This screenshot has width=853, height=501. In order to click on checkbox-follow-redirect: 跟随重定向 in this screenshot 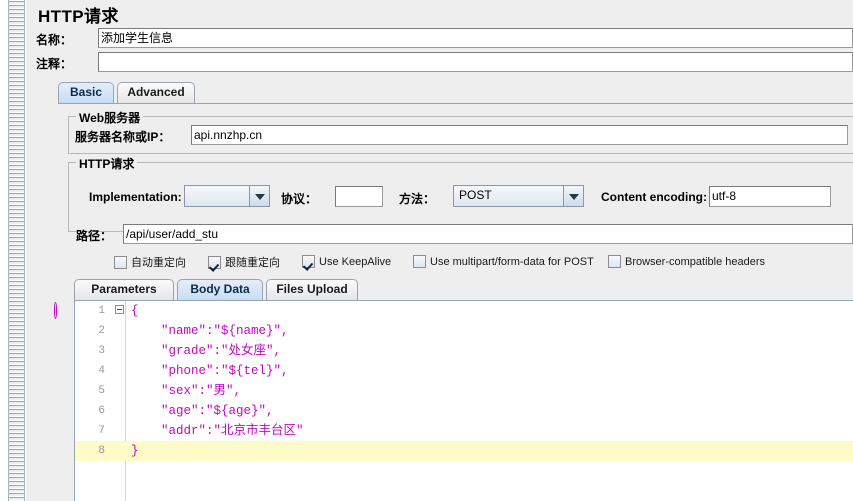, I will do `click(244, 262)`.